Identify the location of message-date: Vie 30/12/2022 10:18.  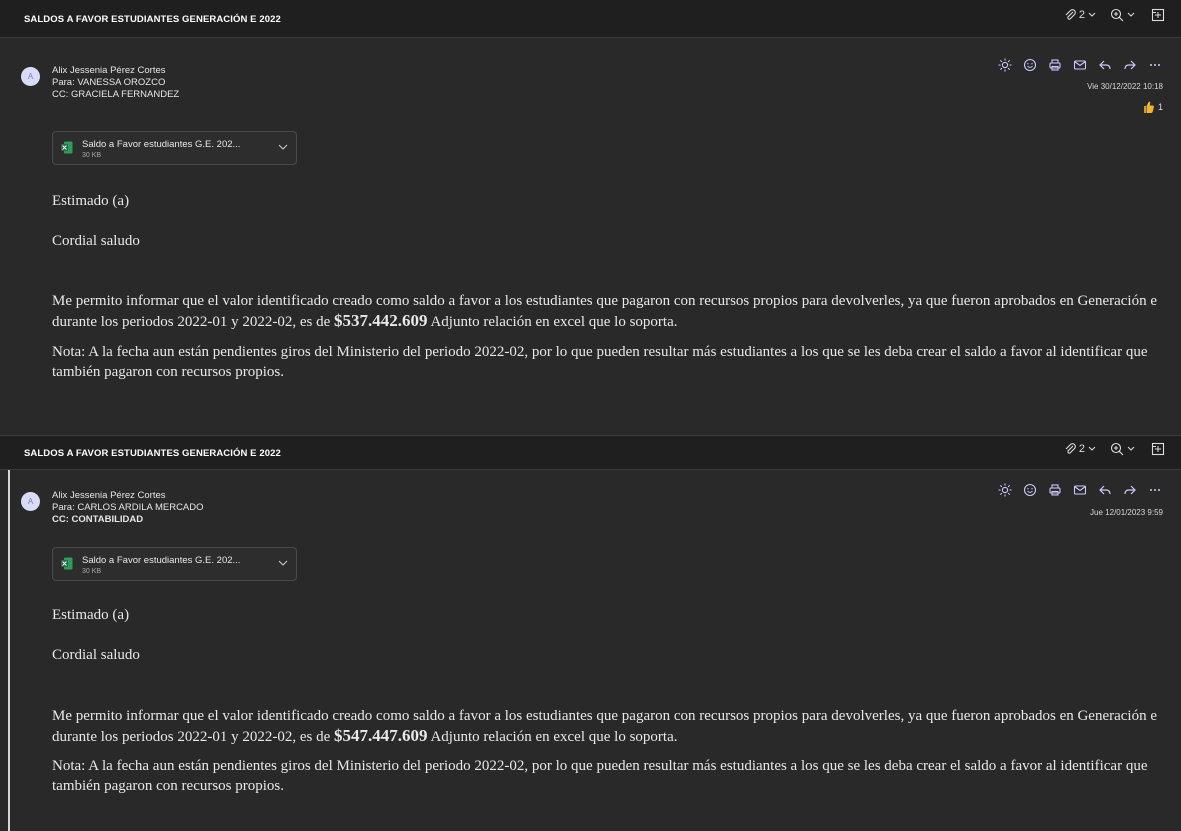
(1125, 86).